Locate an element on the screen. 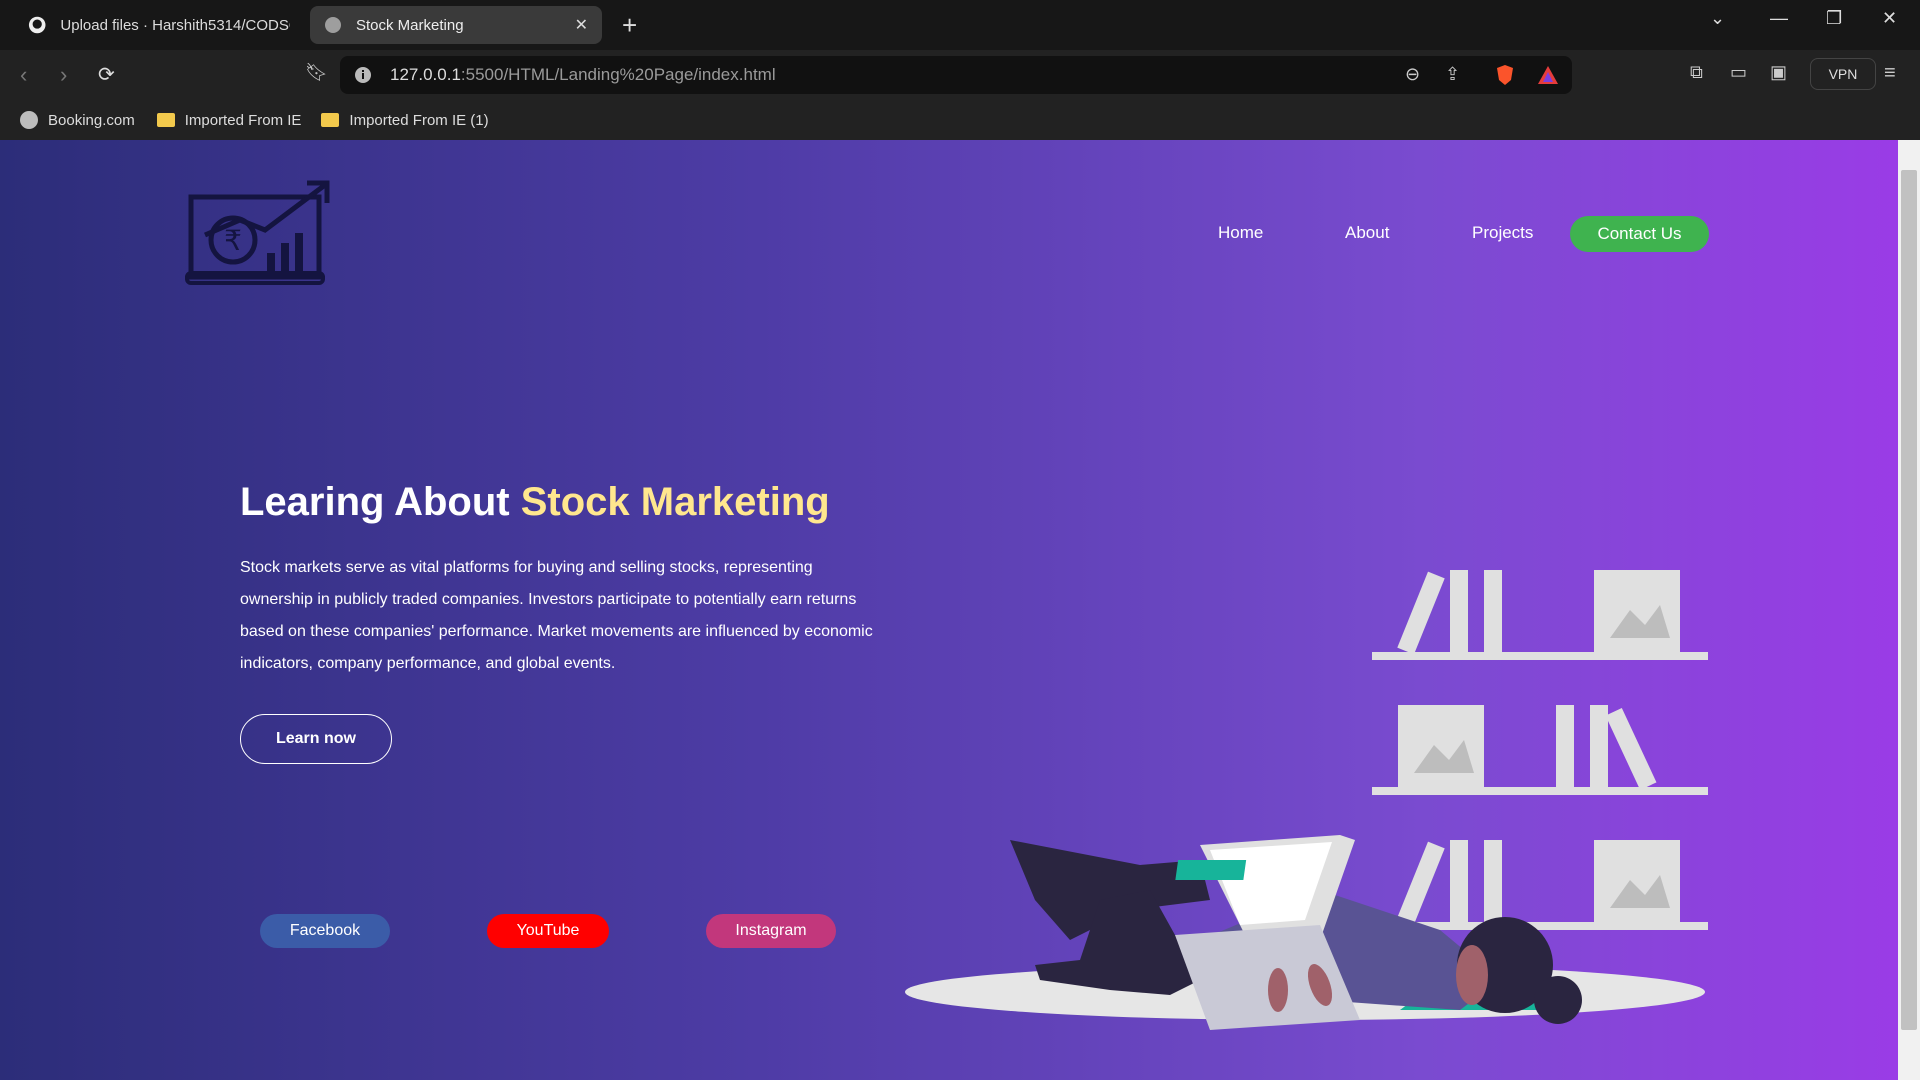 This screenshot has width=1920, height=1080. tab-stock-marketing: Stock Marketing ✕ is located at coordinates (456, 25).